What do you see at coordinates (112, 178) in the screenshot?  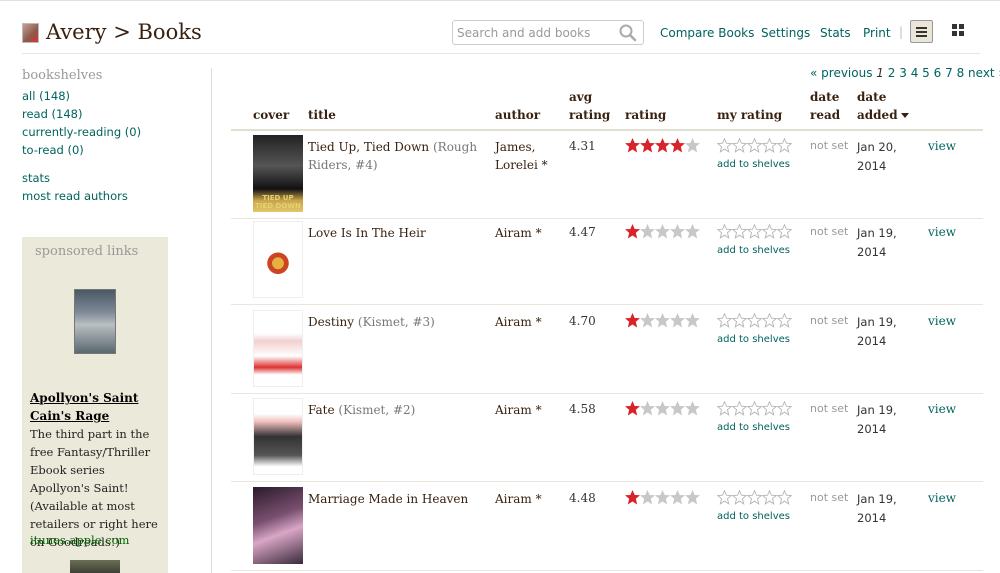 I see `stats-sidebar-link: stats` at bounding box center [112, 178].